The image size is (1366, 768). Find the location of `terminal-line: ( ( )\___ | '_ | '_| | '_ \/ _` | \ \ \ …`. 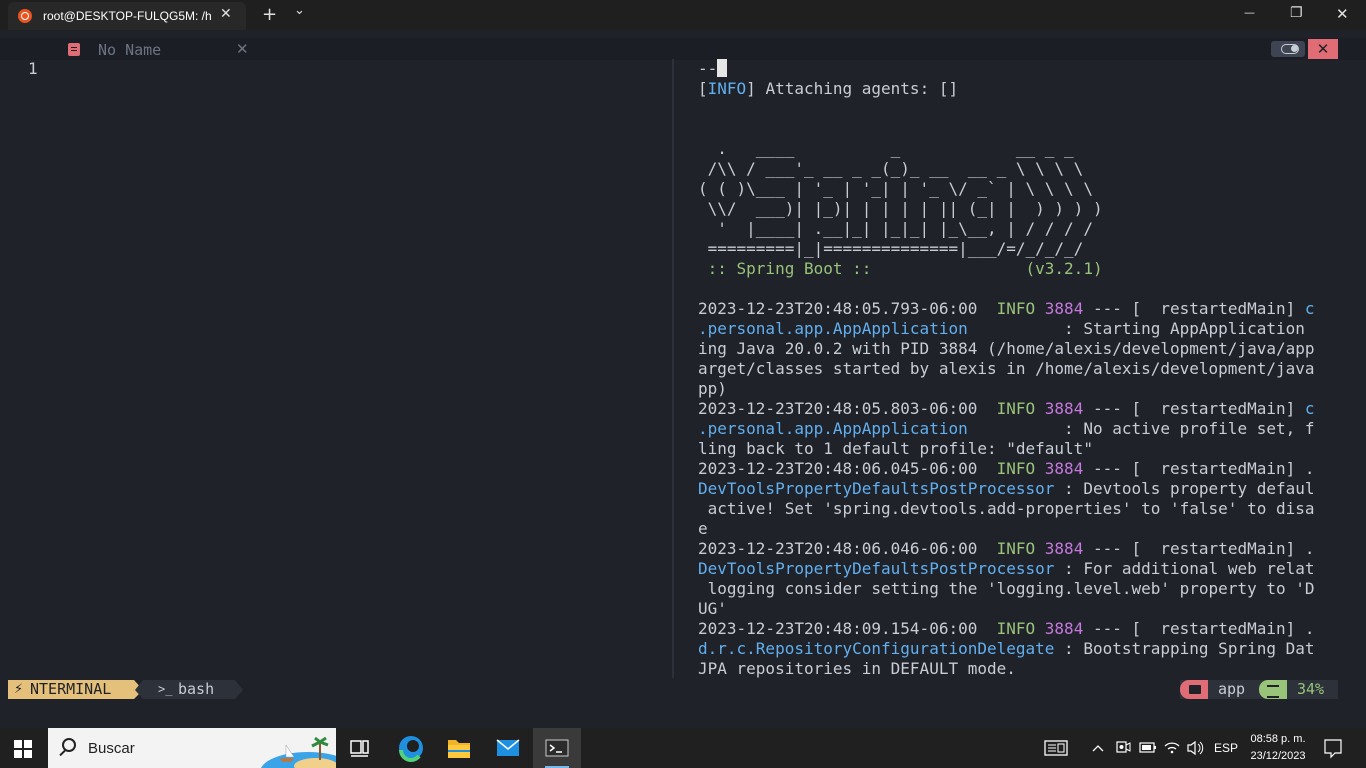

terminal-line: ( ( )\___ | '_ | '_| | '_ \/ _` | \ \ \ … is located at coordinates (1019, 189).